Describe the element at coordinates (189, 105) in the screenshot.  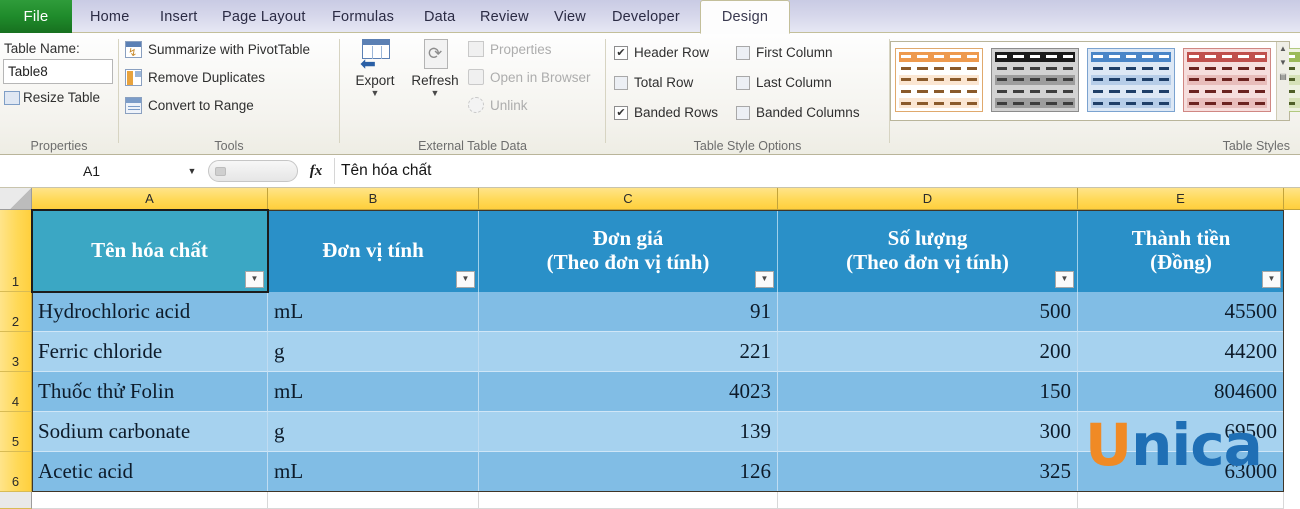
I see `convert-to-range-button: Convert to Range` at that location.